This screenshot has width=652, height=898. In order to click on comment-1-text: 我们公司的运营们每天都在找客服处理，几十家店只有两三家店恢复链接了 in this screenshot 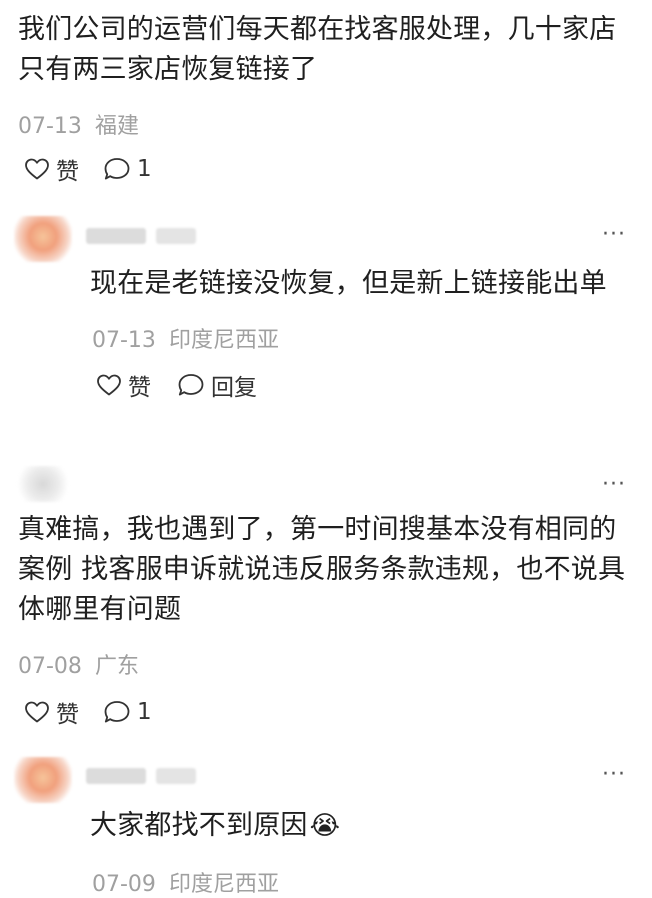, I will do `click(317, 49)`.